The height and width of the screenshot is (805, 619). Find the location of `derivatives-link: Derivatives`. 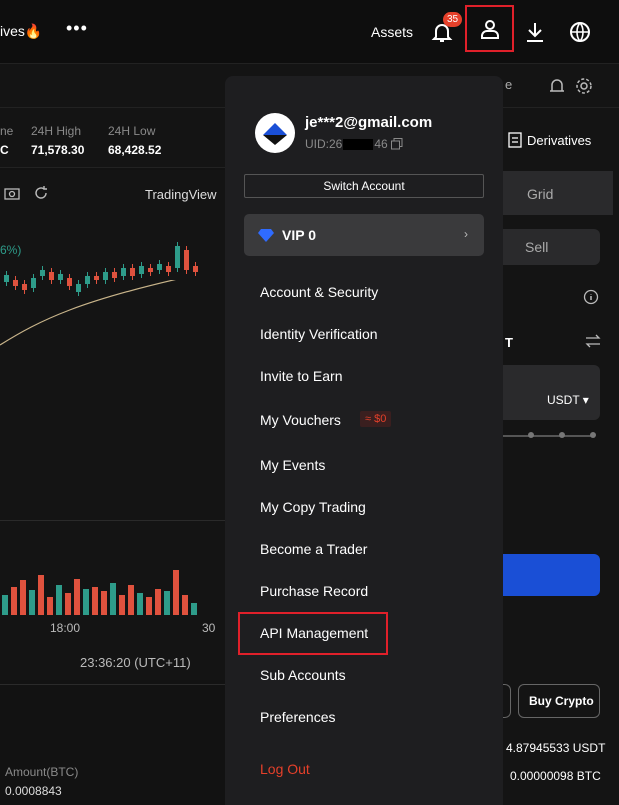

derivatives-link: Derivatives is located at coordinates (559, 140).